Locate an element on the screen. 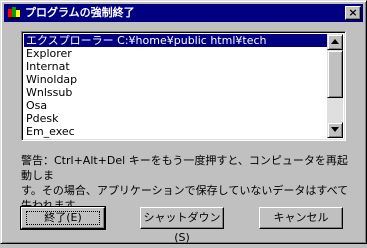 This screenshot has width=367, height=248. window-title: プログラムの強制終了 is located at coordinates (80, 12).